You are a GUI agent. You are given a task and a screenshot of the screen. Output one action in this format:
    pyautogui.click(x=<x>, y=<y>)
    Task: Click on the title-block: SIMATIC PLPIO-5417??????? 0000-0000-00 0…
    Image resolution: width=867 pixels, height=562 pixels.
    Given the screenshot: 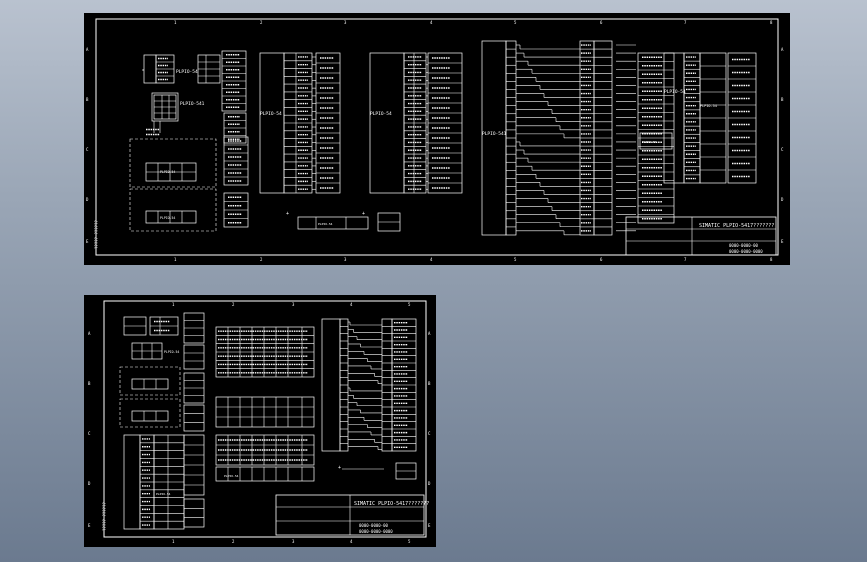 What is the action you would take?
    pyautogui.click(x=352, y=515)
    